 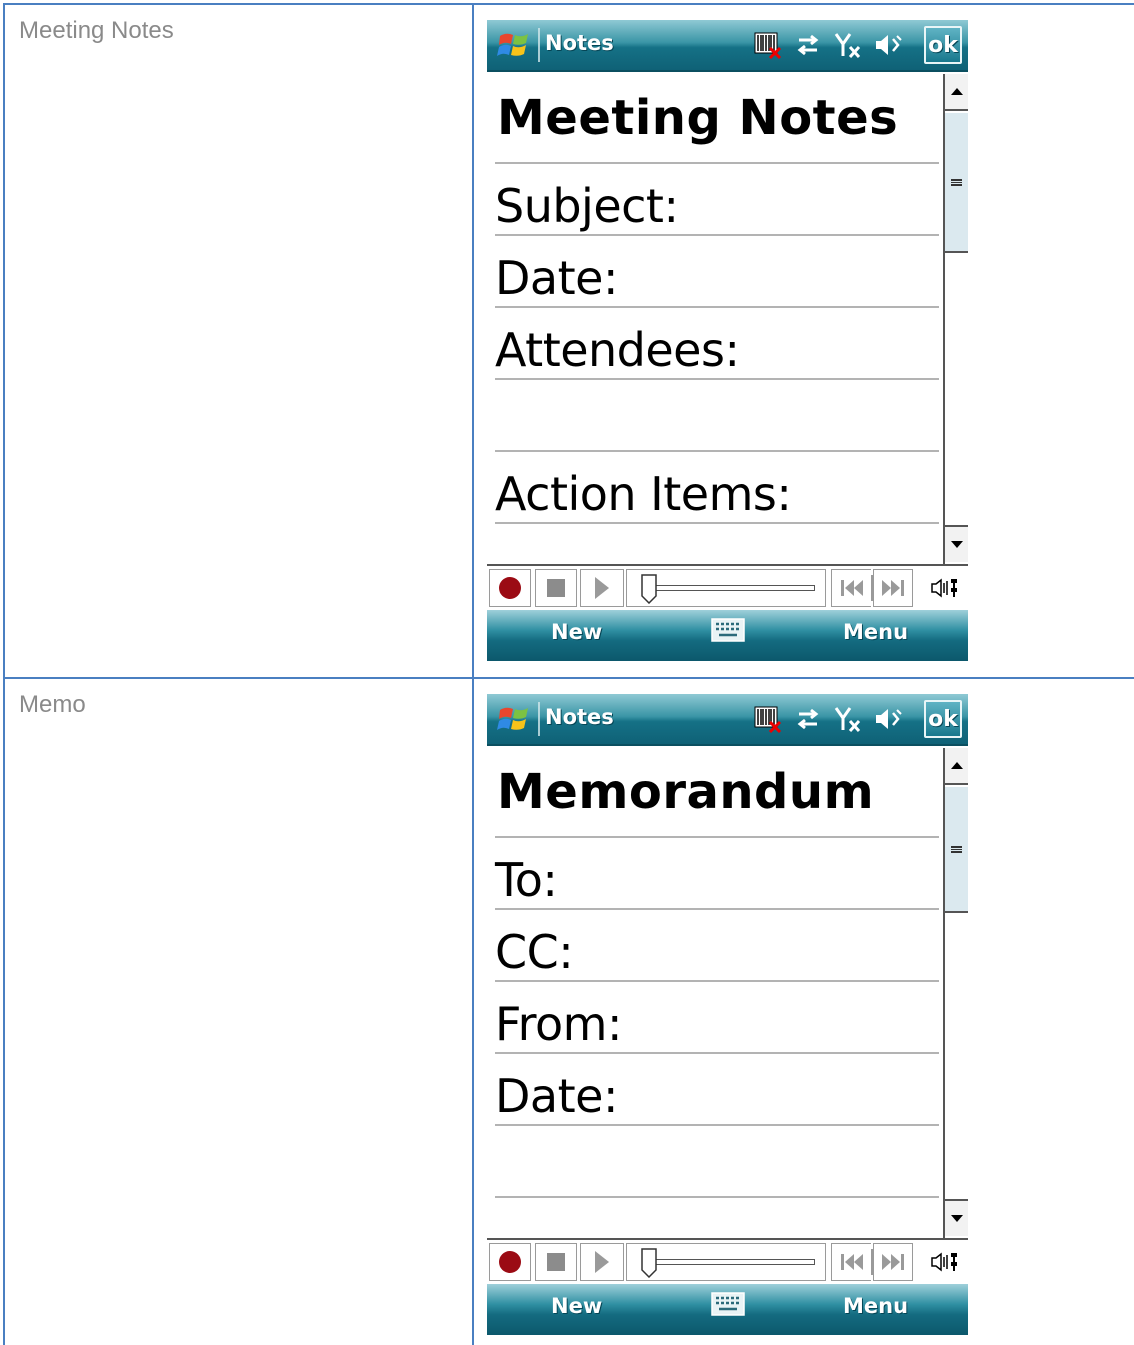 What do you see at coordinates (558, 1024) in the screenshot?
I see `field-from: From:` at bounding box center [558, 1024].